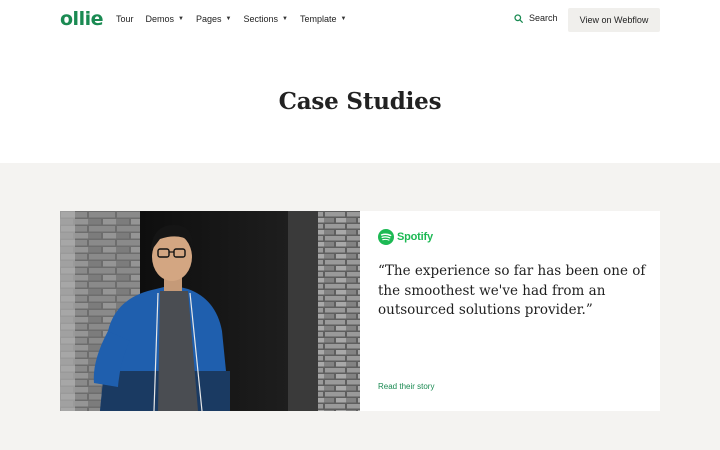 The image size is (720, 450). Describe the element at coordinates (614, 20) in the screenshot. I see `view-on-webflow-button: View on Webflow` at that location.